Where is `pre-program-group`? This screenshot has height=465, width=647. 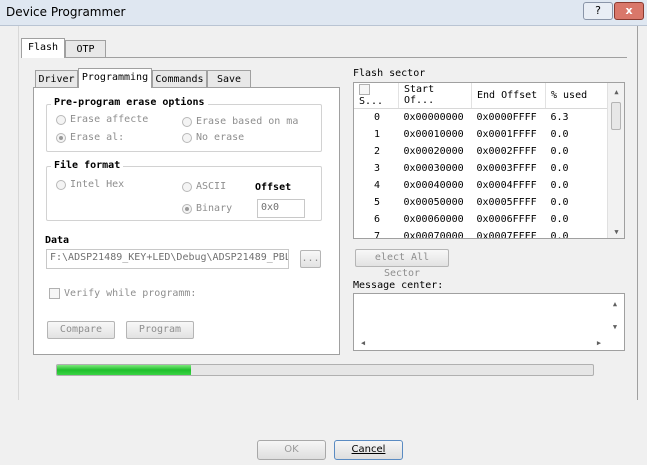
pre-program-group is located at coordinates (184, 128).